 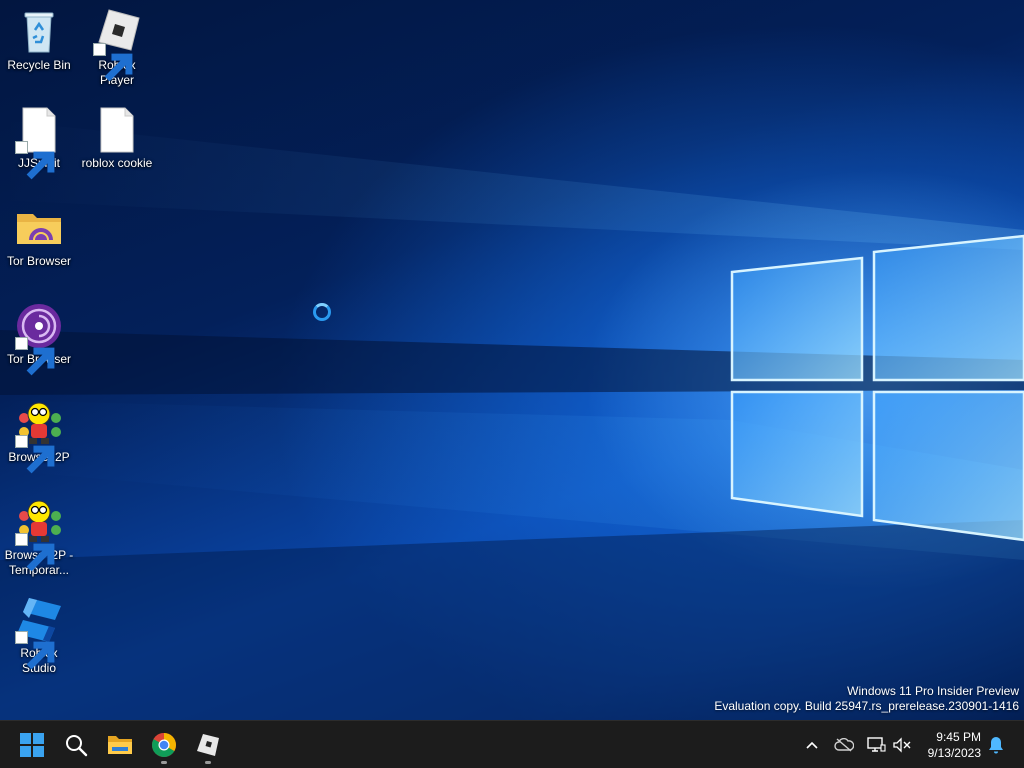 I want to click on search-icon, so click(x=77, y=746).